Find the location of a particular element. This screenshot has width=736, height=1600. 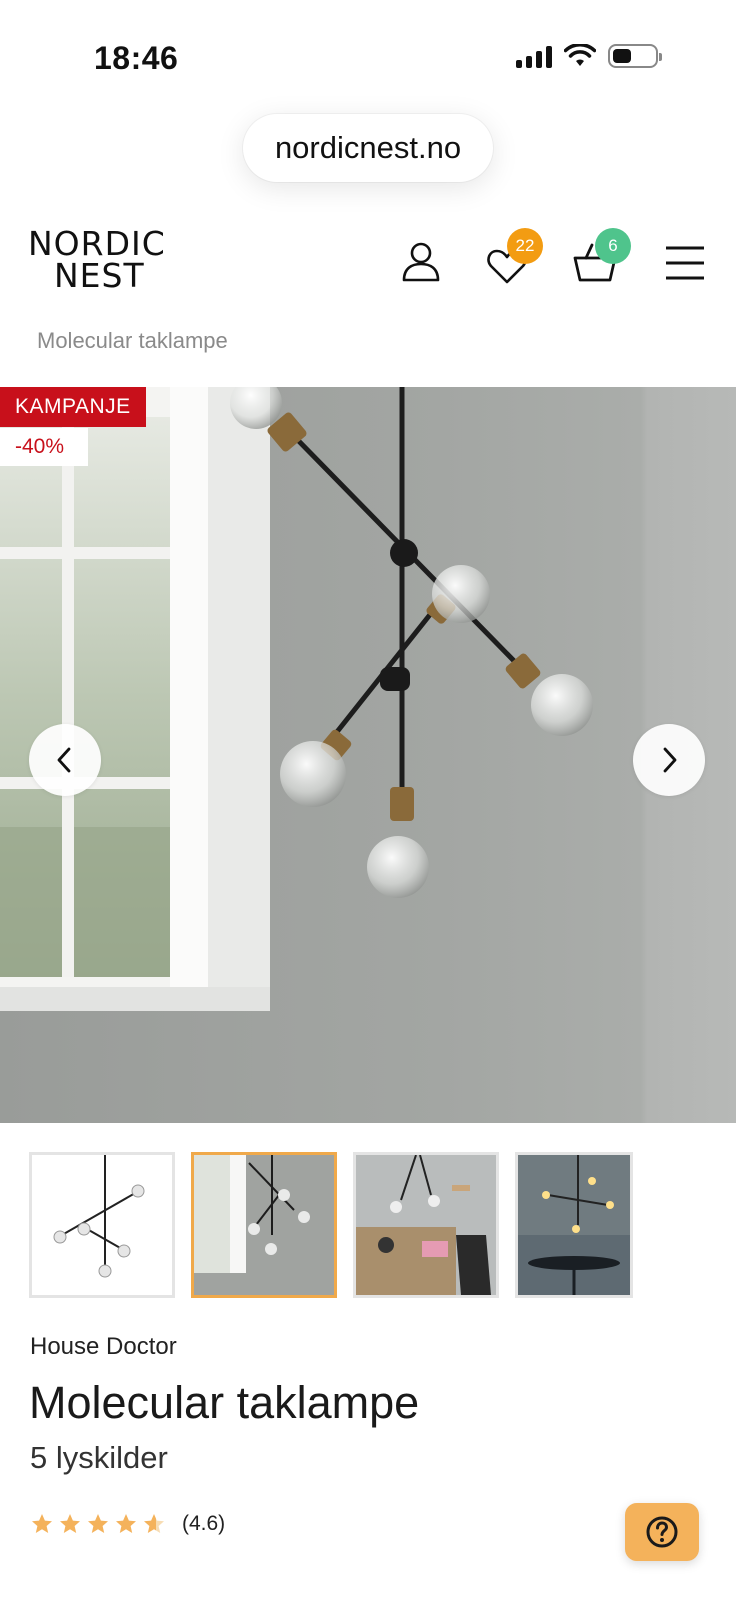

cellular-signal-icon is located at coordinates (534, 56).